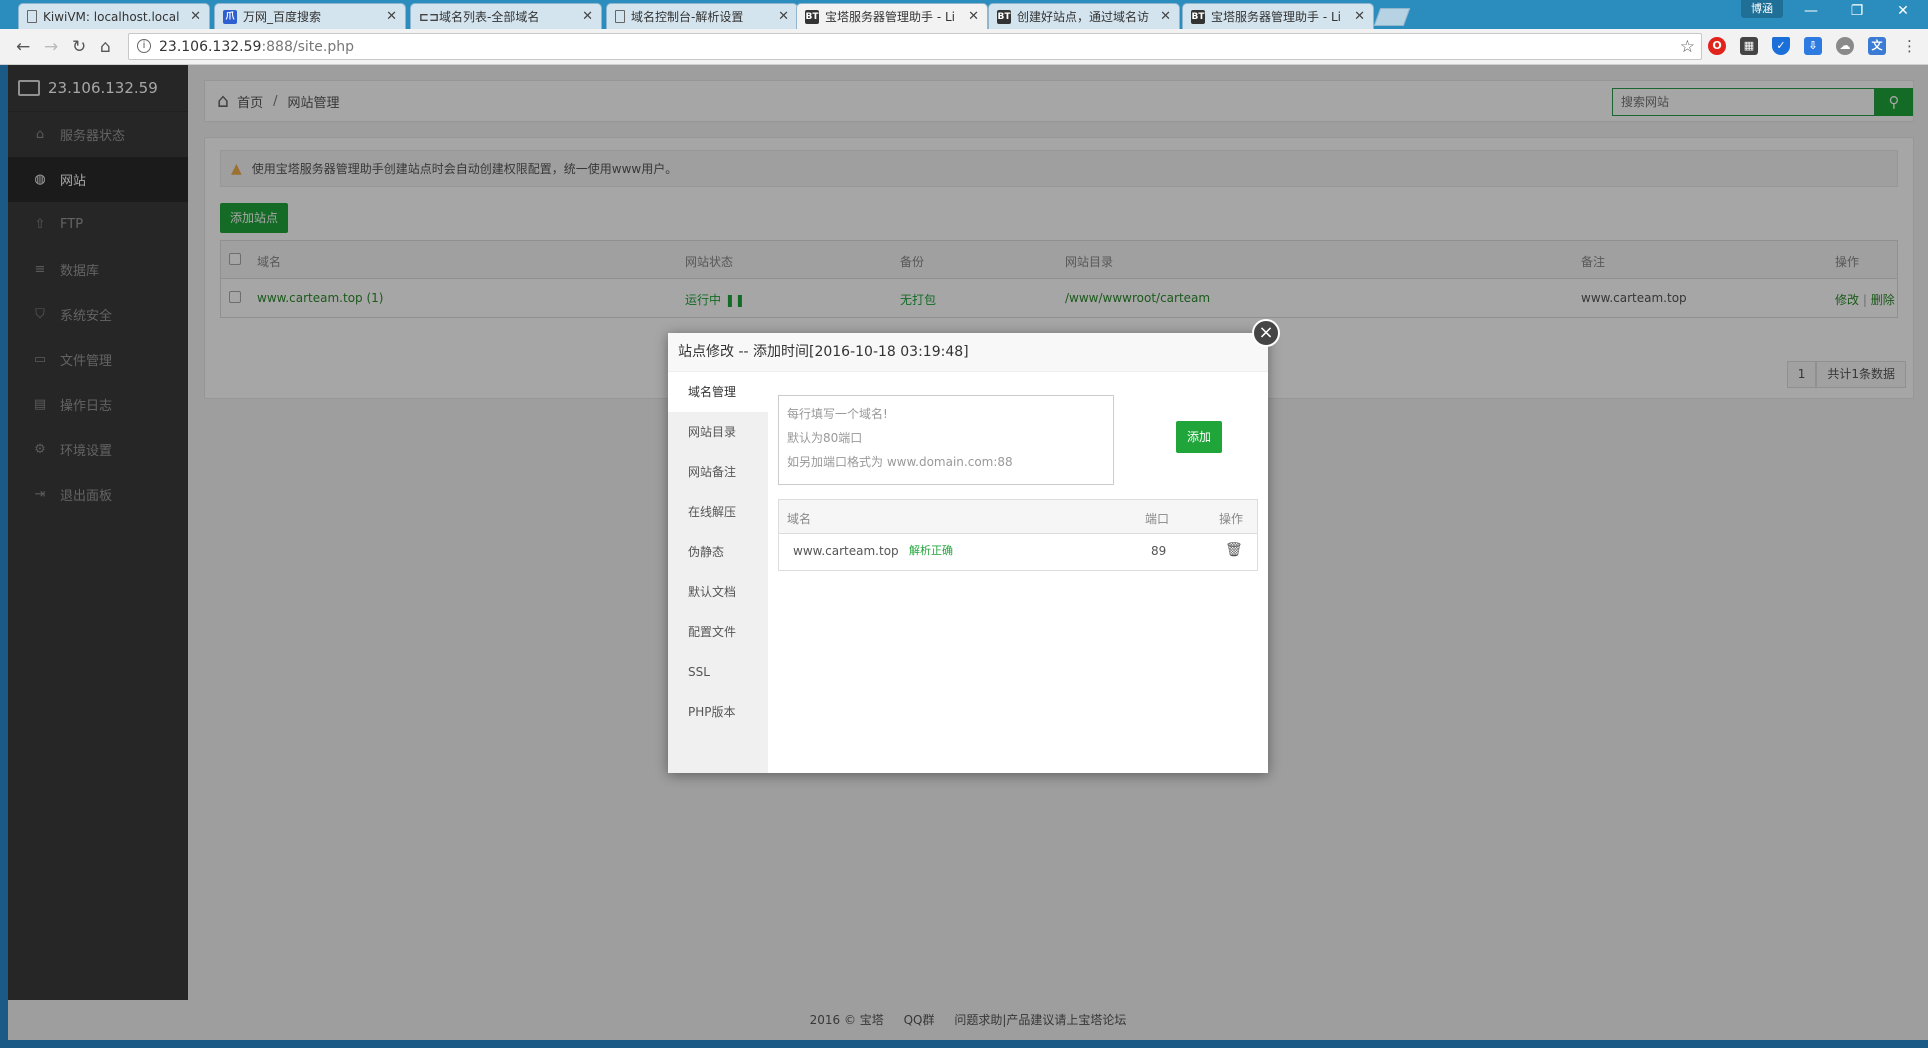  I want to click on menu-icon: ⋮, so click(1909, 46).